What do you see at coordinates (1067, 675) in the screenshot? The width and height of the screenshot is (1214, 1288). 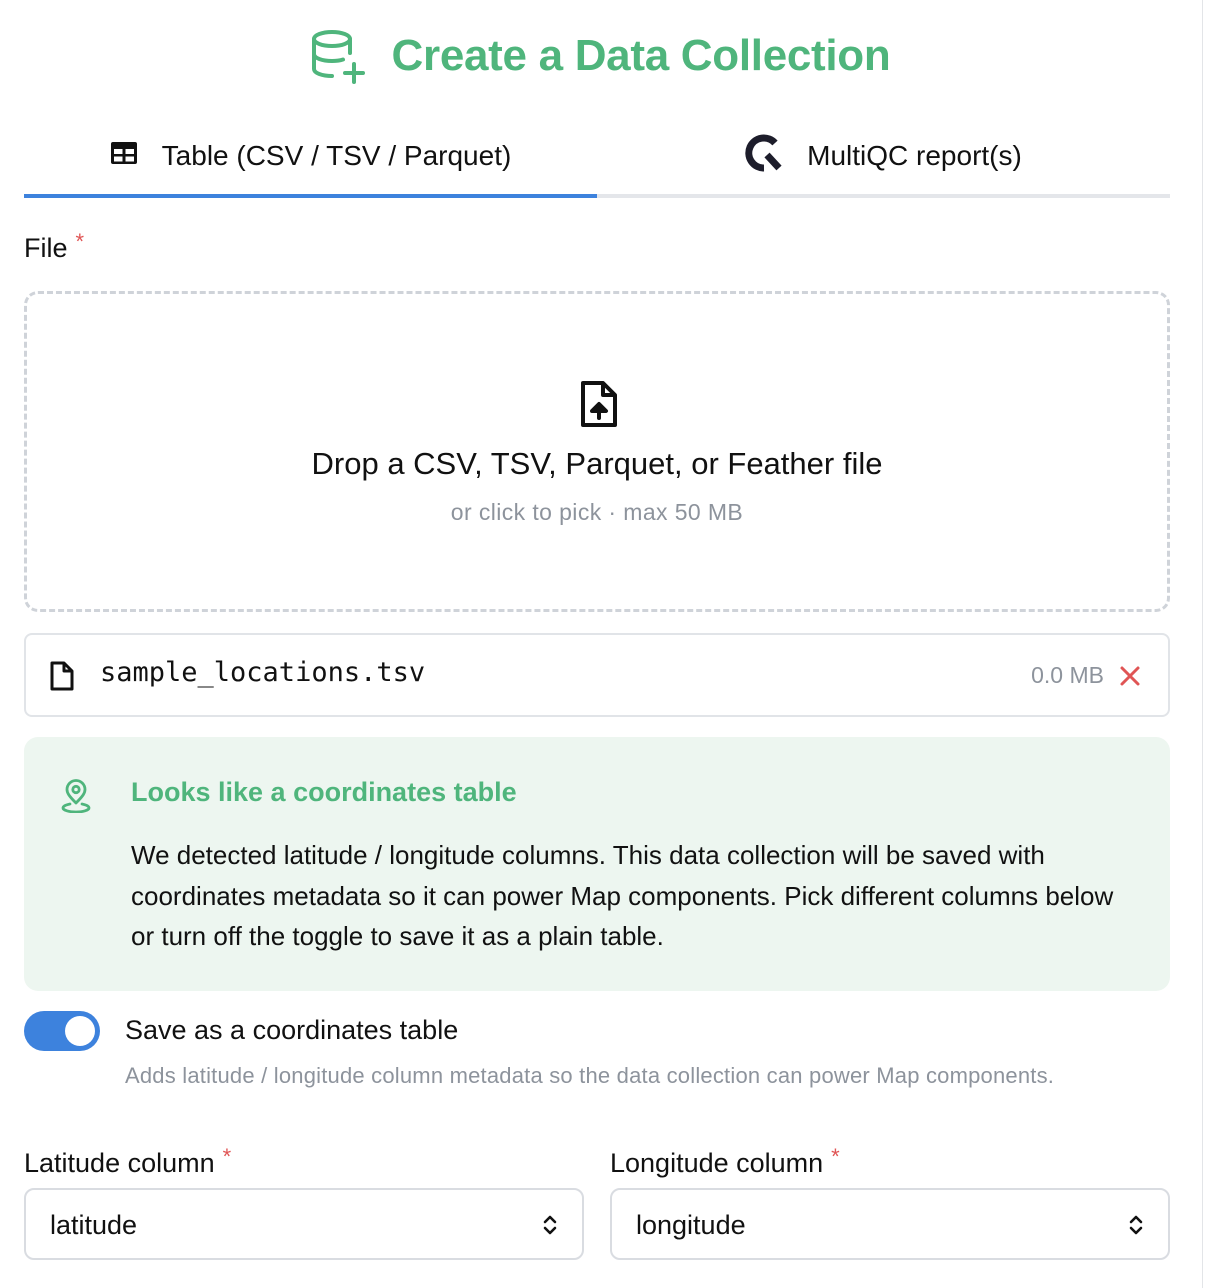 I see `selected-file-size: 0.0 MB` at bounding box center [1067, 675].